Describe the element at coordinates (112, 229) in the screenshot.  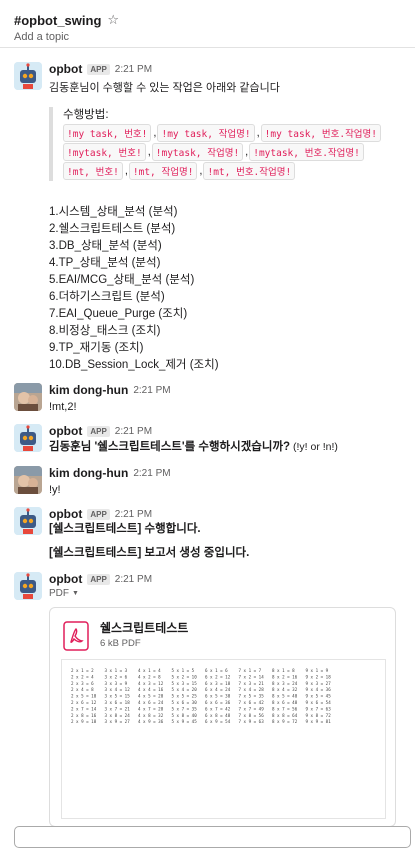
I see `task-item: 2.쉘스크립트테스트 (분석)` at that location.